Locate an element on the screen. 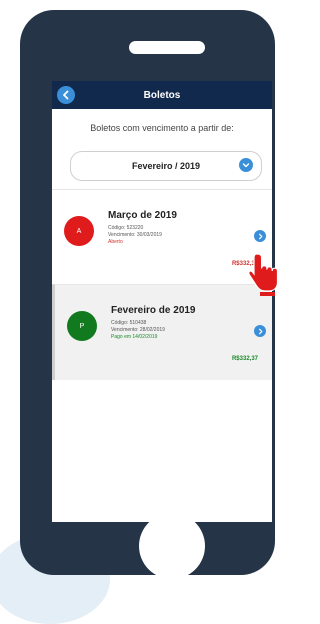 Image resolution: width=320 pixels, height=624 pixels. page-title: Boletos is located at coordinates (162, 95).